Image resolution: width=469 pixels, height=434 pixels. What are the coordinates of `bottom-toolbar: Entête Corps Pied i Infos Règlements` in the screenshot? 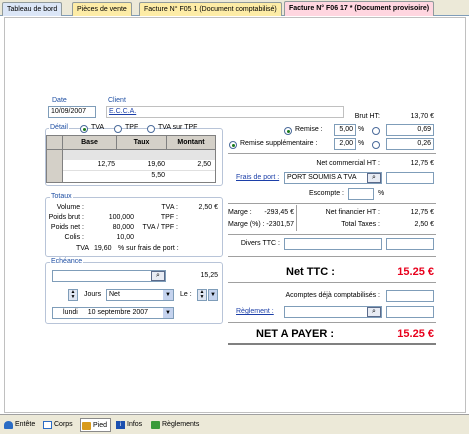 It's located at (234, 424).